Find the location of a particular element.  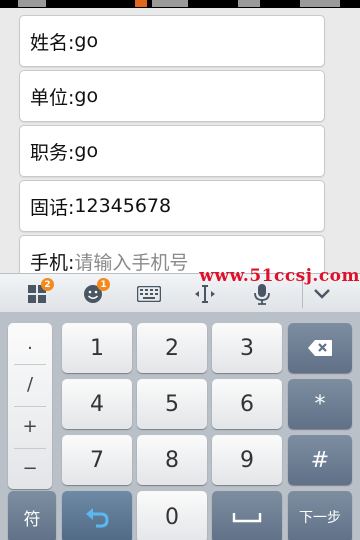

key-2: 2 is located at coordinates (172, 348).